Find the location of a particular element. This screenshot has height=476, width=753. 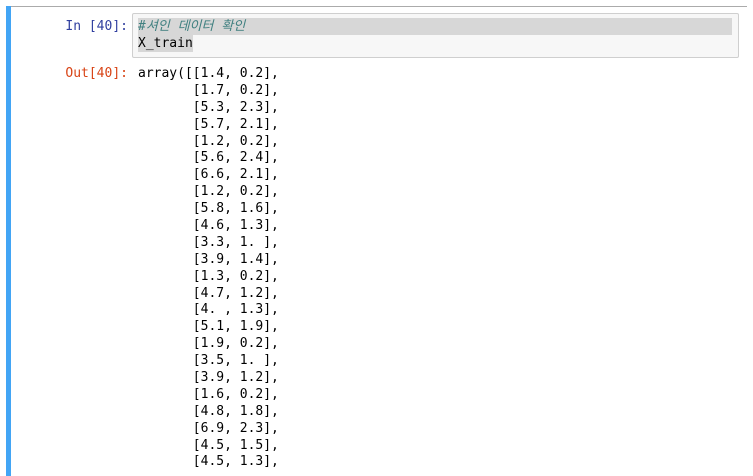

output-row: [3.5, 1. ], is located at coordinates (208, 361).